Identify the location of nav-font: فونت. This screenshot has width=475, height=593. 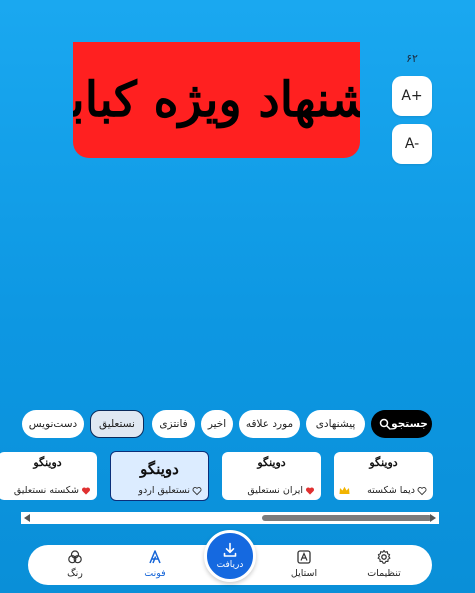
(155, 566).